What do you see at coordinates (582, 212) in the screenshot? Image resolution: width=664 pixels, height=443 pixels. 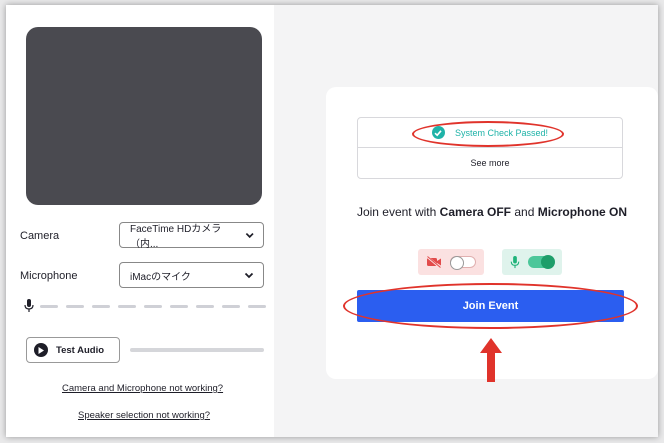 I see `microphone-state: Microphone ON` at bounding box center [582, 212].